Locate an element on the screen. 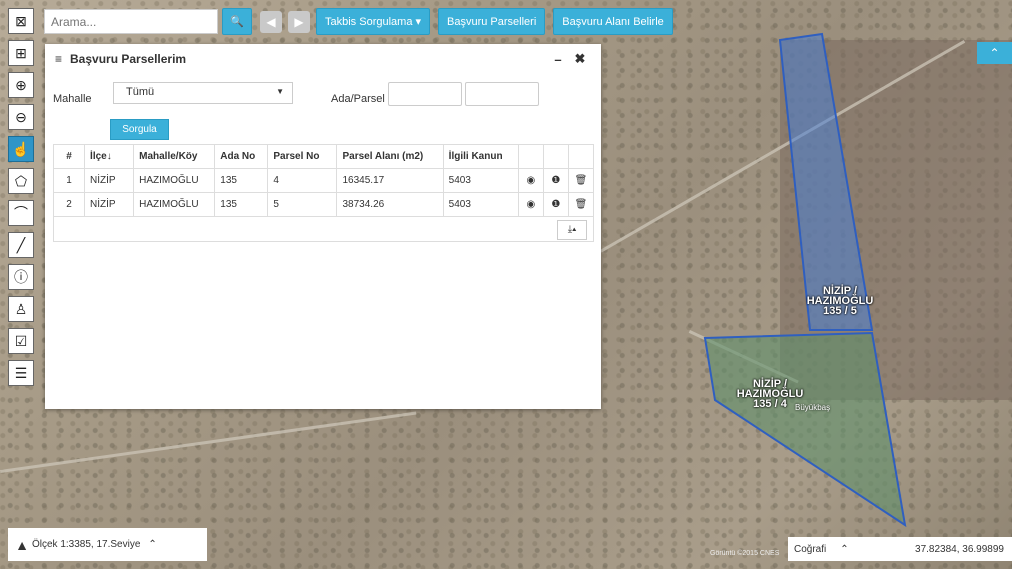 The width and height of the screenshot is (1012, 569). north-arrow-icon: ▲ is located at coordinates (22, 544).